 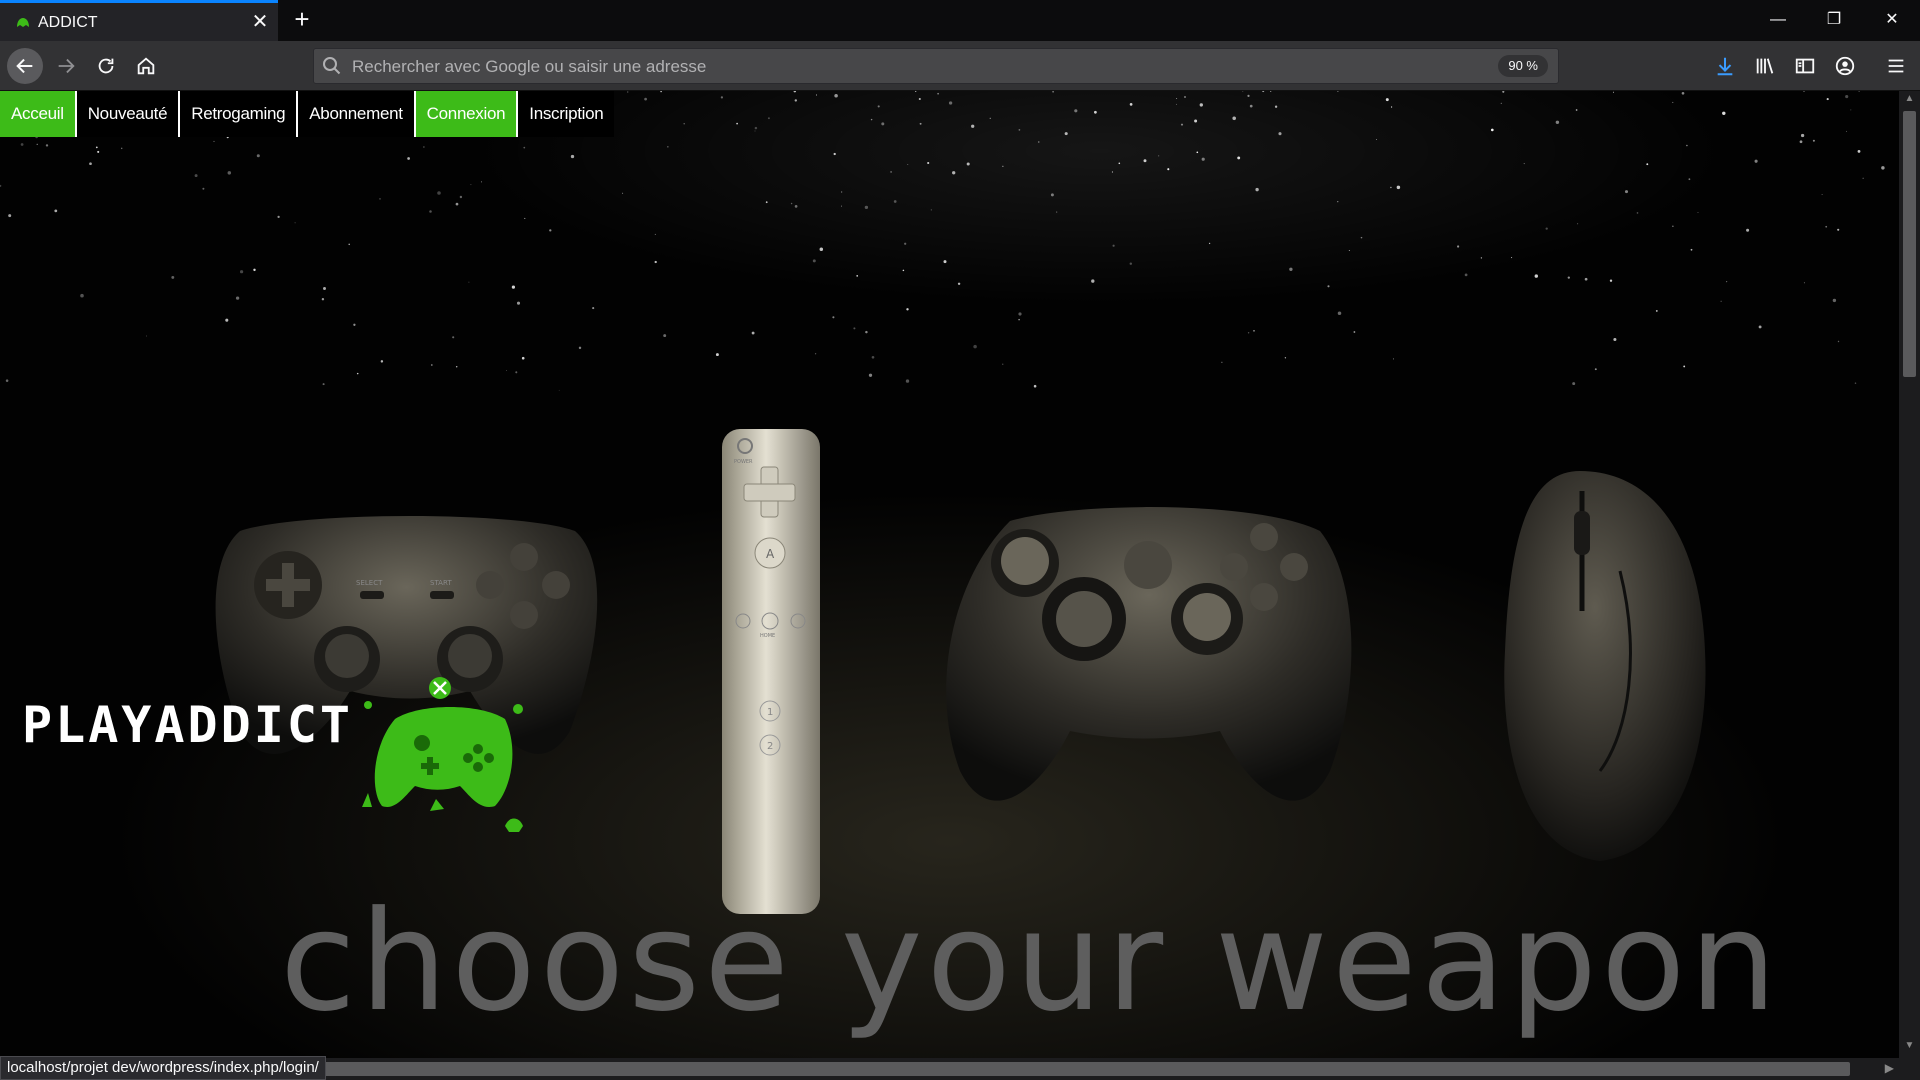 What do you see at coordinates (260, 22) in the screenshot?
I see `tab-close-icon: ✕` at bounding box center [260, 22].